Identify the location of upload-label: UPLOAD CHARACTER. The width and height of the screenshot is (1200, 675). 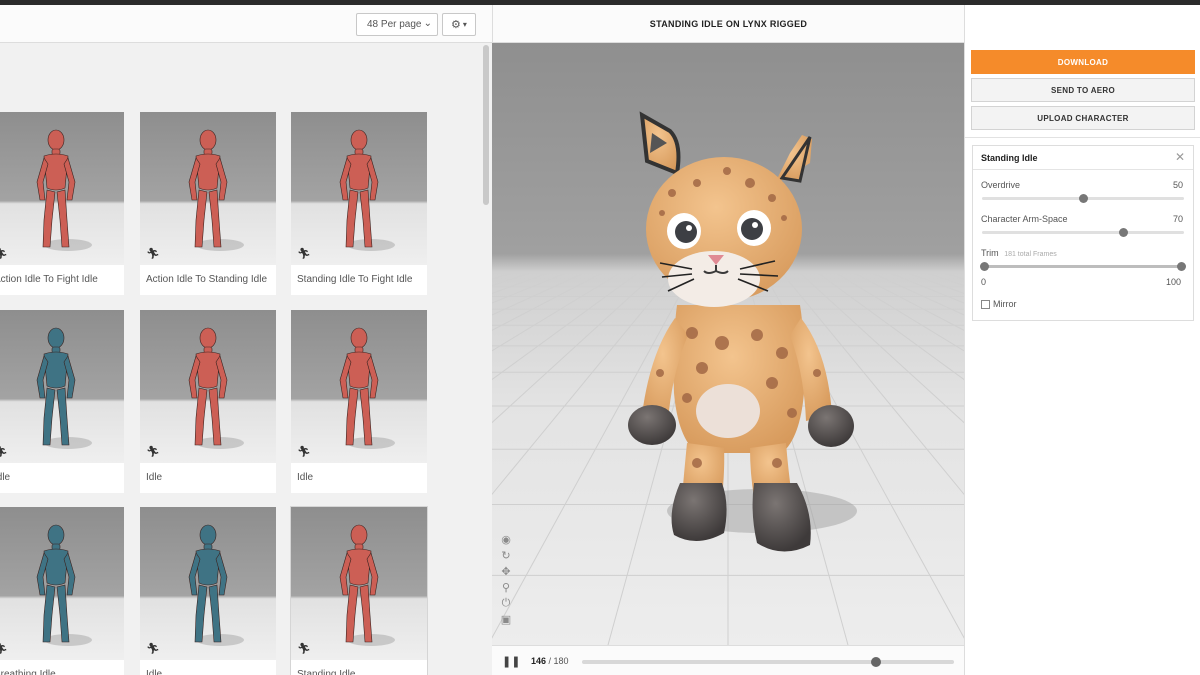
(1083, 118).